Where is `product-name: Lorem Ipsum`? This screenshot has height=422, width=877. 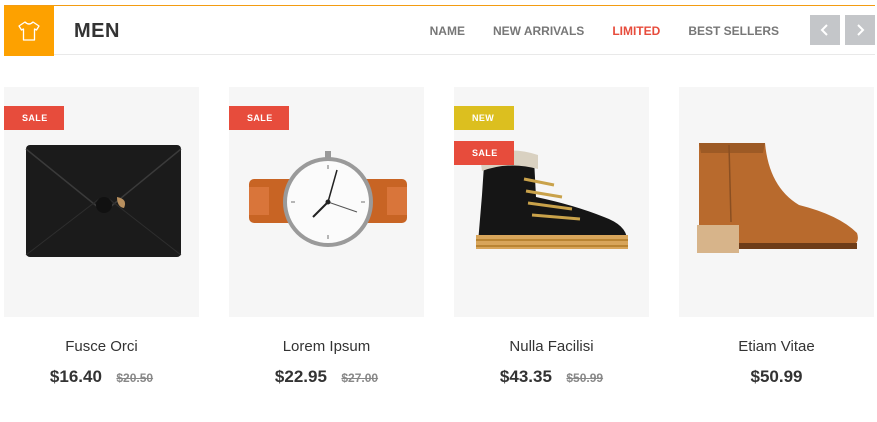
product-name: Lorem Ipsum is located at coordinates (326, 346).